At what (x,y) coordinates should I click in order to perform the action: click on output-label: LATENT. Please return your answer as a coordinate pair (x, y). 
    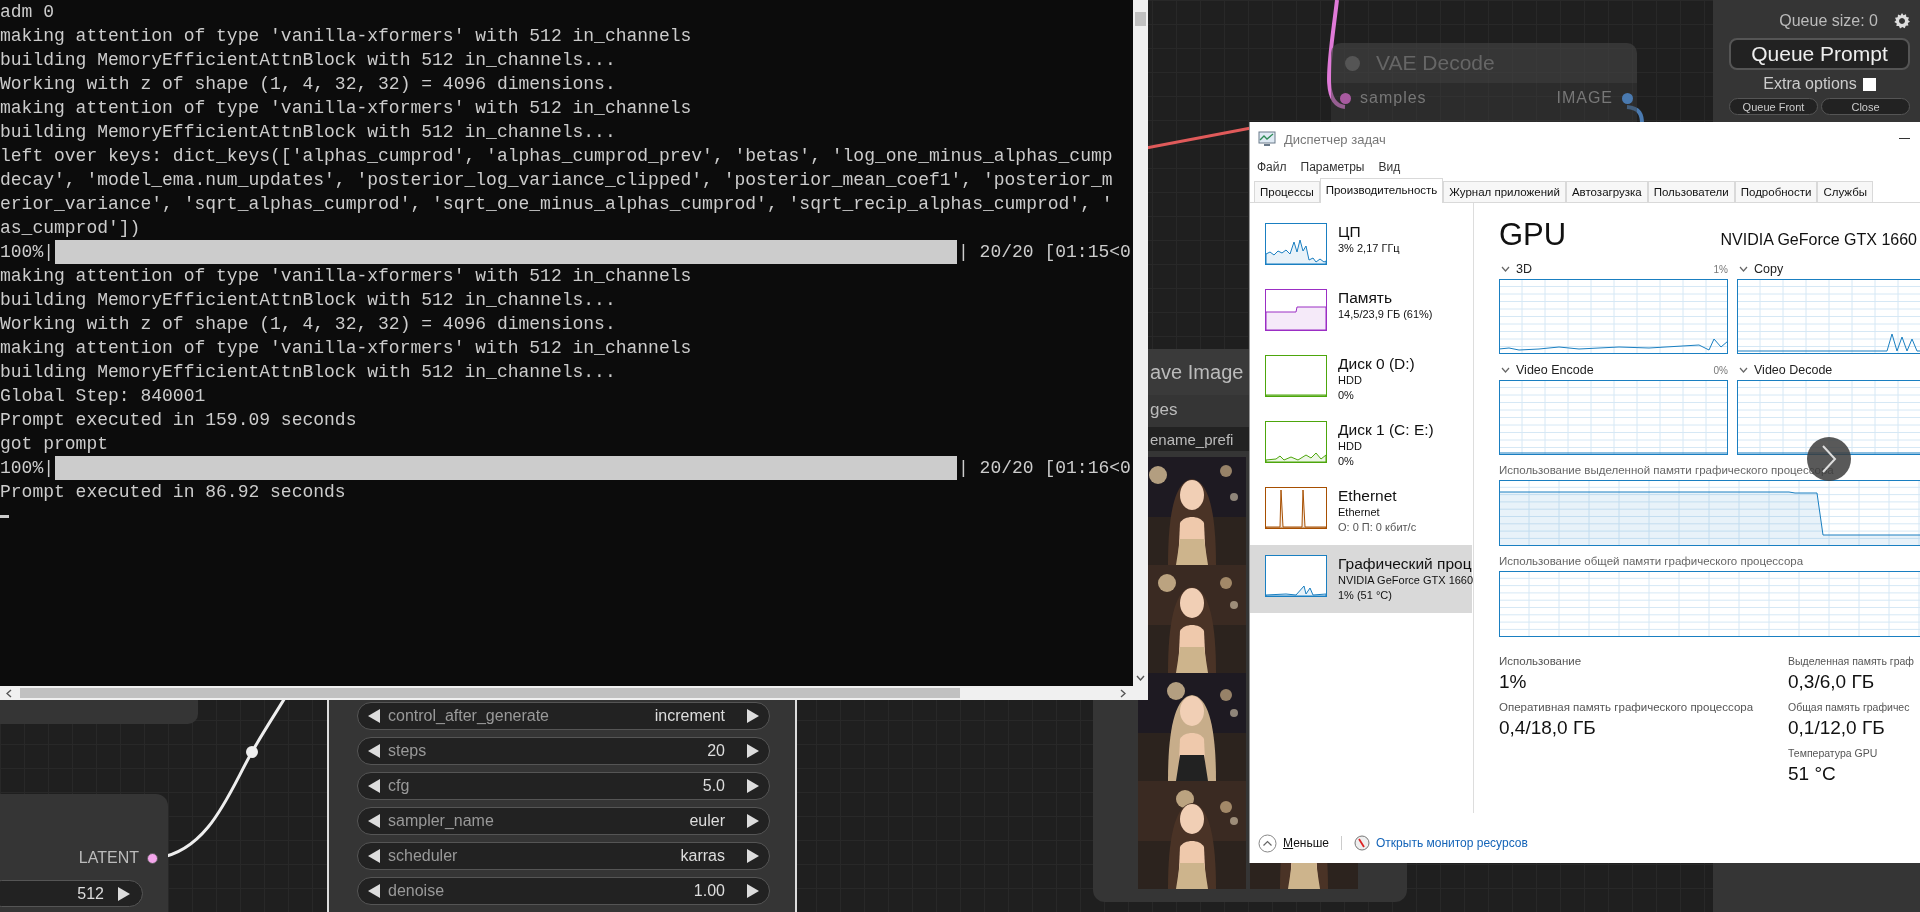
    Looking at the image, I should click on (108, 858).